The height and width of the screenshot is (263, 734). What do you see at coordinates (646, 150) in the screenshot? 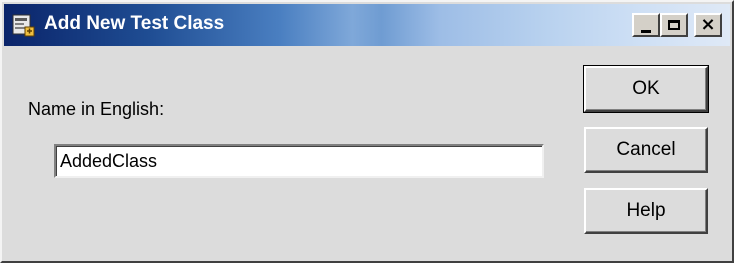
I see `cancel-button: Cancel` at bounding box center [646, 150].